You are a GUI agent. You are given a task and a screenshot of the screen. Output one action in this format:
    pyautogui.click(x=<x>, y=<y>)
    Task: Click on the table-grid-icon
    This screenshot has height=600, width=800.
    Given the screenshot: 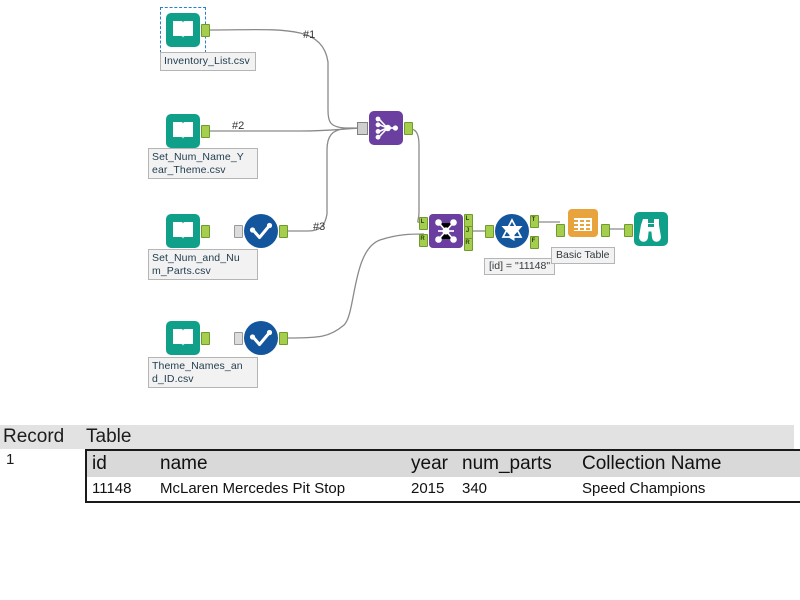 What is the action you would take?
    pyautogui.click(x=583, y=223)
    